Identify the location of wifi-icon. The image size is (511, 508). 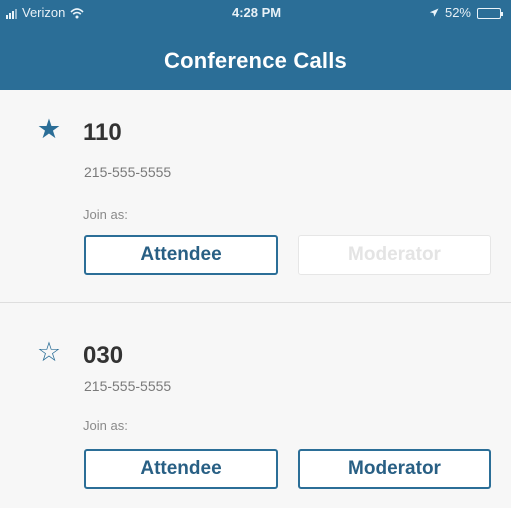
(77, 13).